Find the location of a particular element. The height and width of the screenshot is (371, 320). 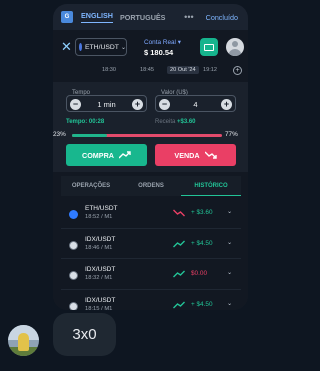

history-amount: $0.00 is located at coordinates (199, 273).